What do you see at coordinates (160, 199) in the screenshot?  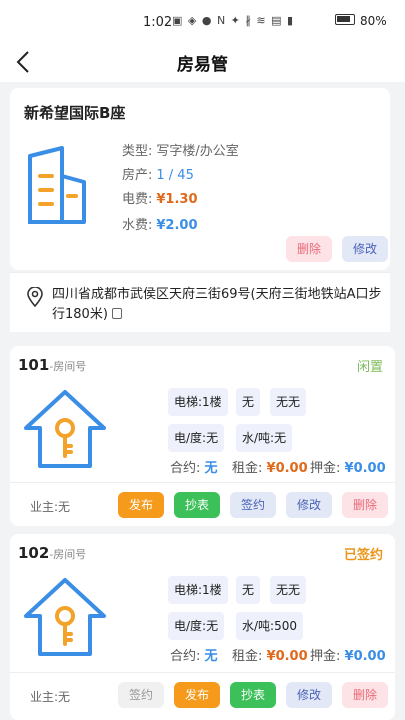 I see `building-elec-fee: 电费: ¥1.30` at bounding box center [160, 199].